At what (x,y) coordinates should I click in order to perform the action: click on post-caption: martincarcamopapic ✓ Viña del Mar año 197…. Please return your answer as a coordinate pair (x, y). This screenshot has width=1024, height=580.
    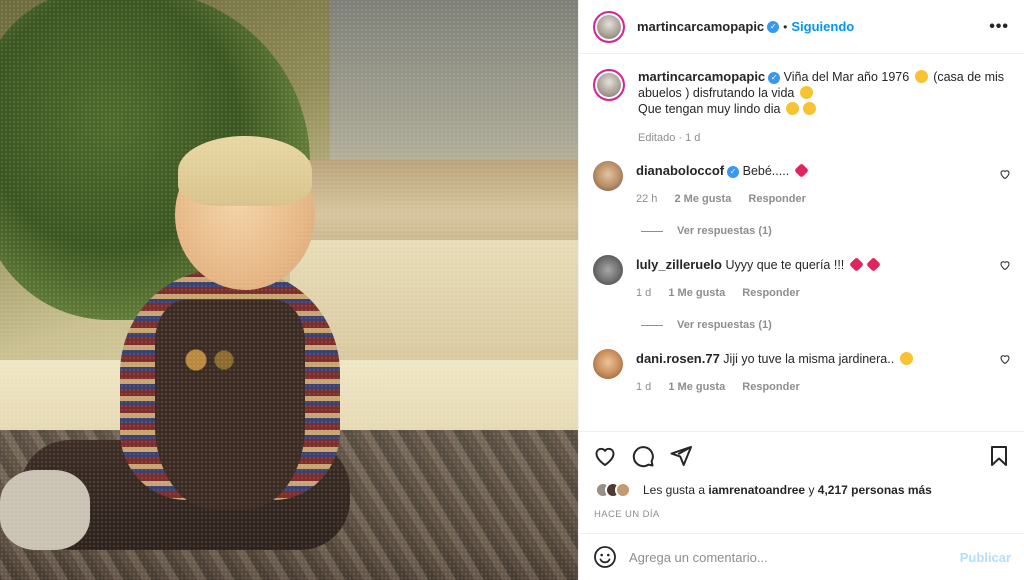
    Looking at the image, I should click on (801, 100).